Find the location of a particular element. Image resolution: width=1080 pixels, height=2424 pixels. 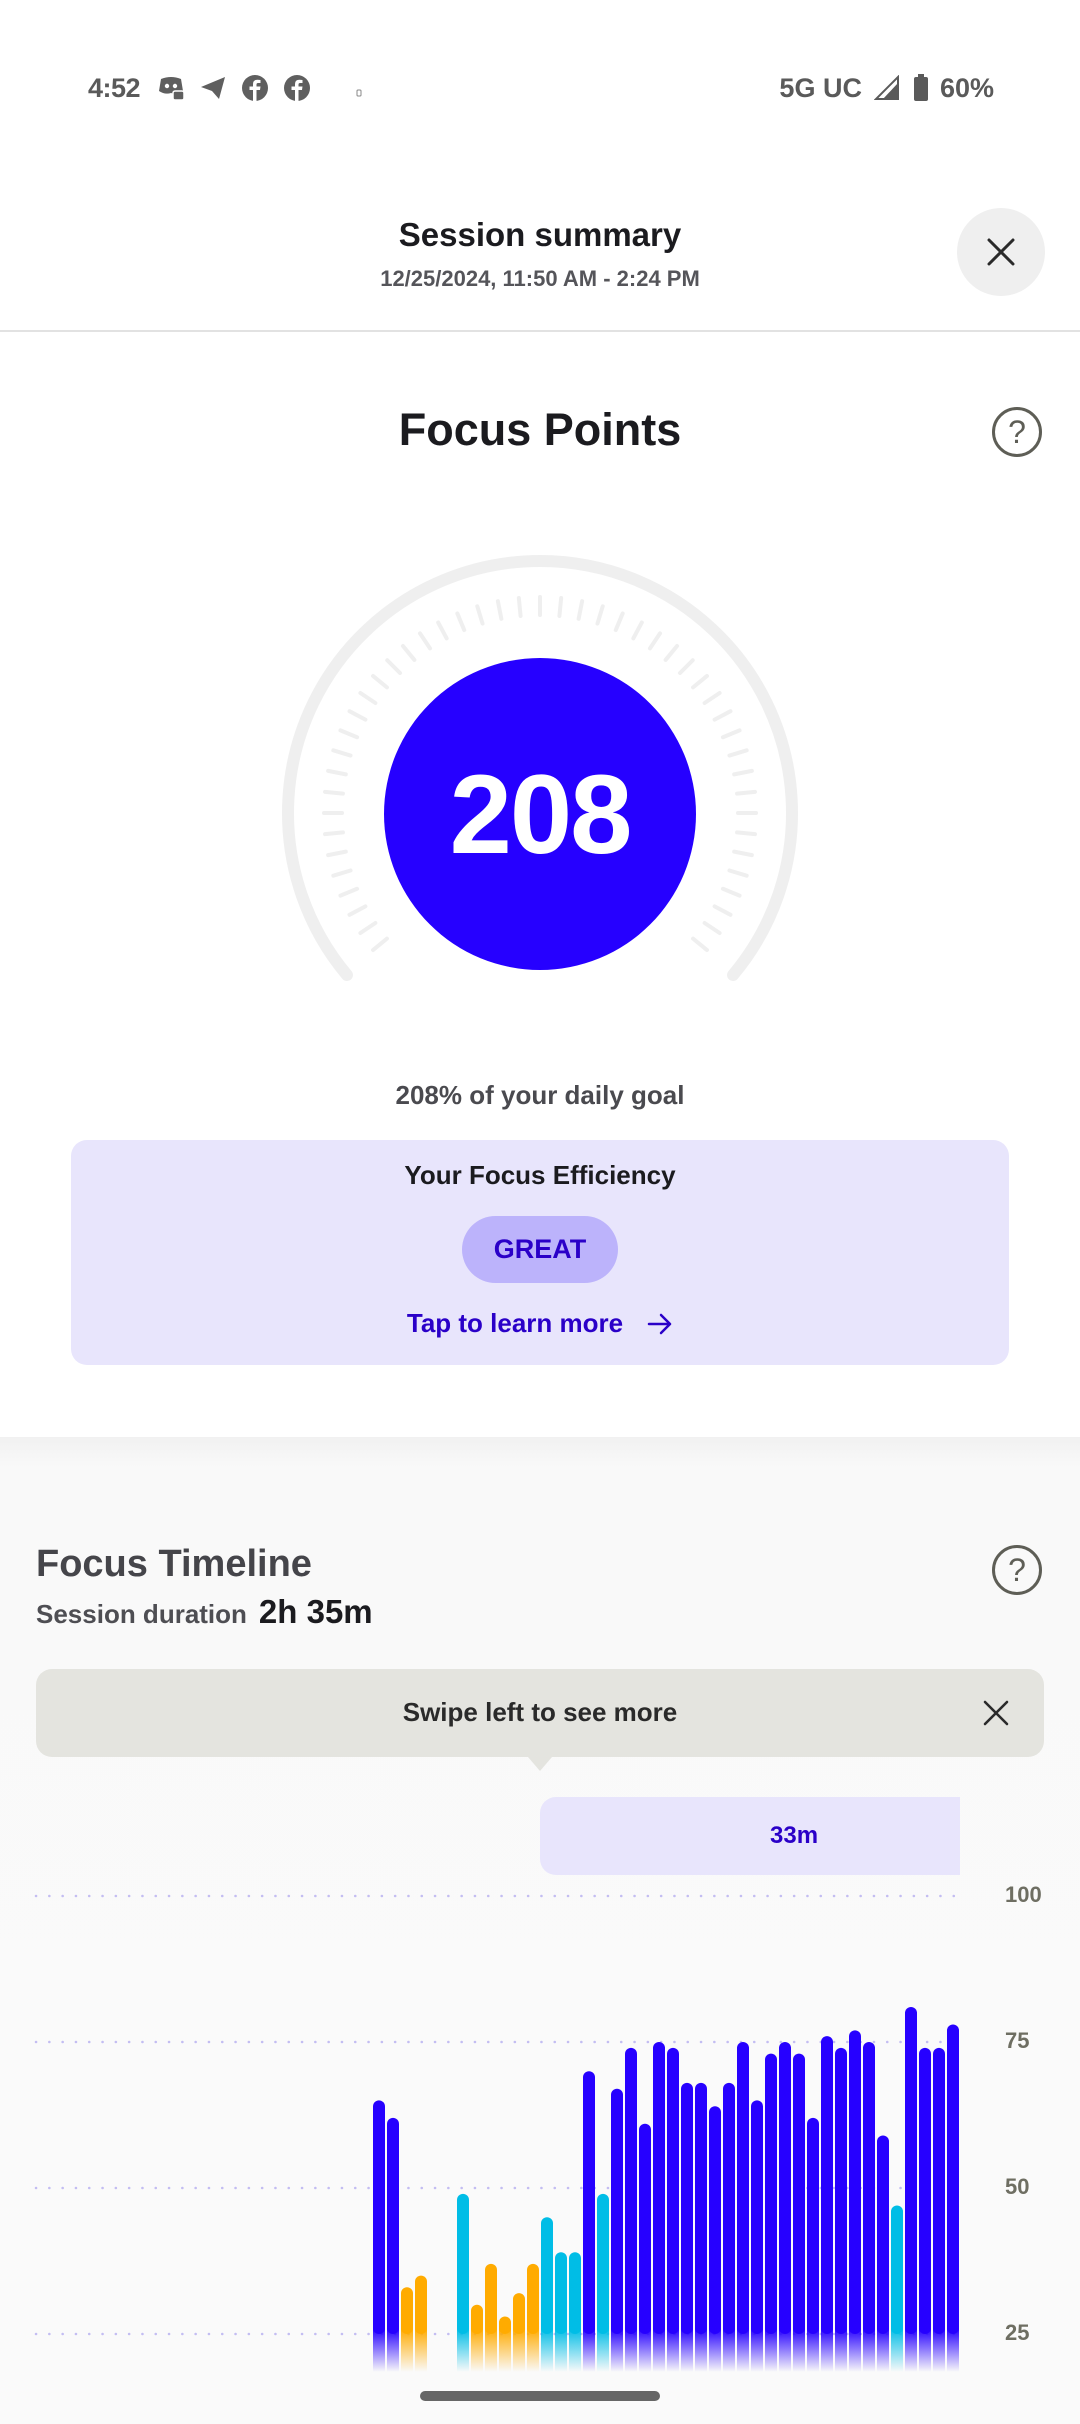

learn-more-link: Tap to learn more is located at coordinates (540, 1323).